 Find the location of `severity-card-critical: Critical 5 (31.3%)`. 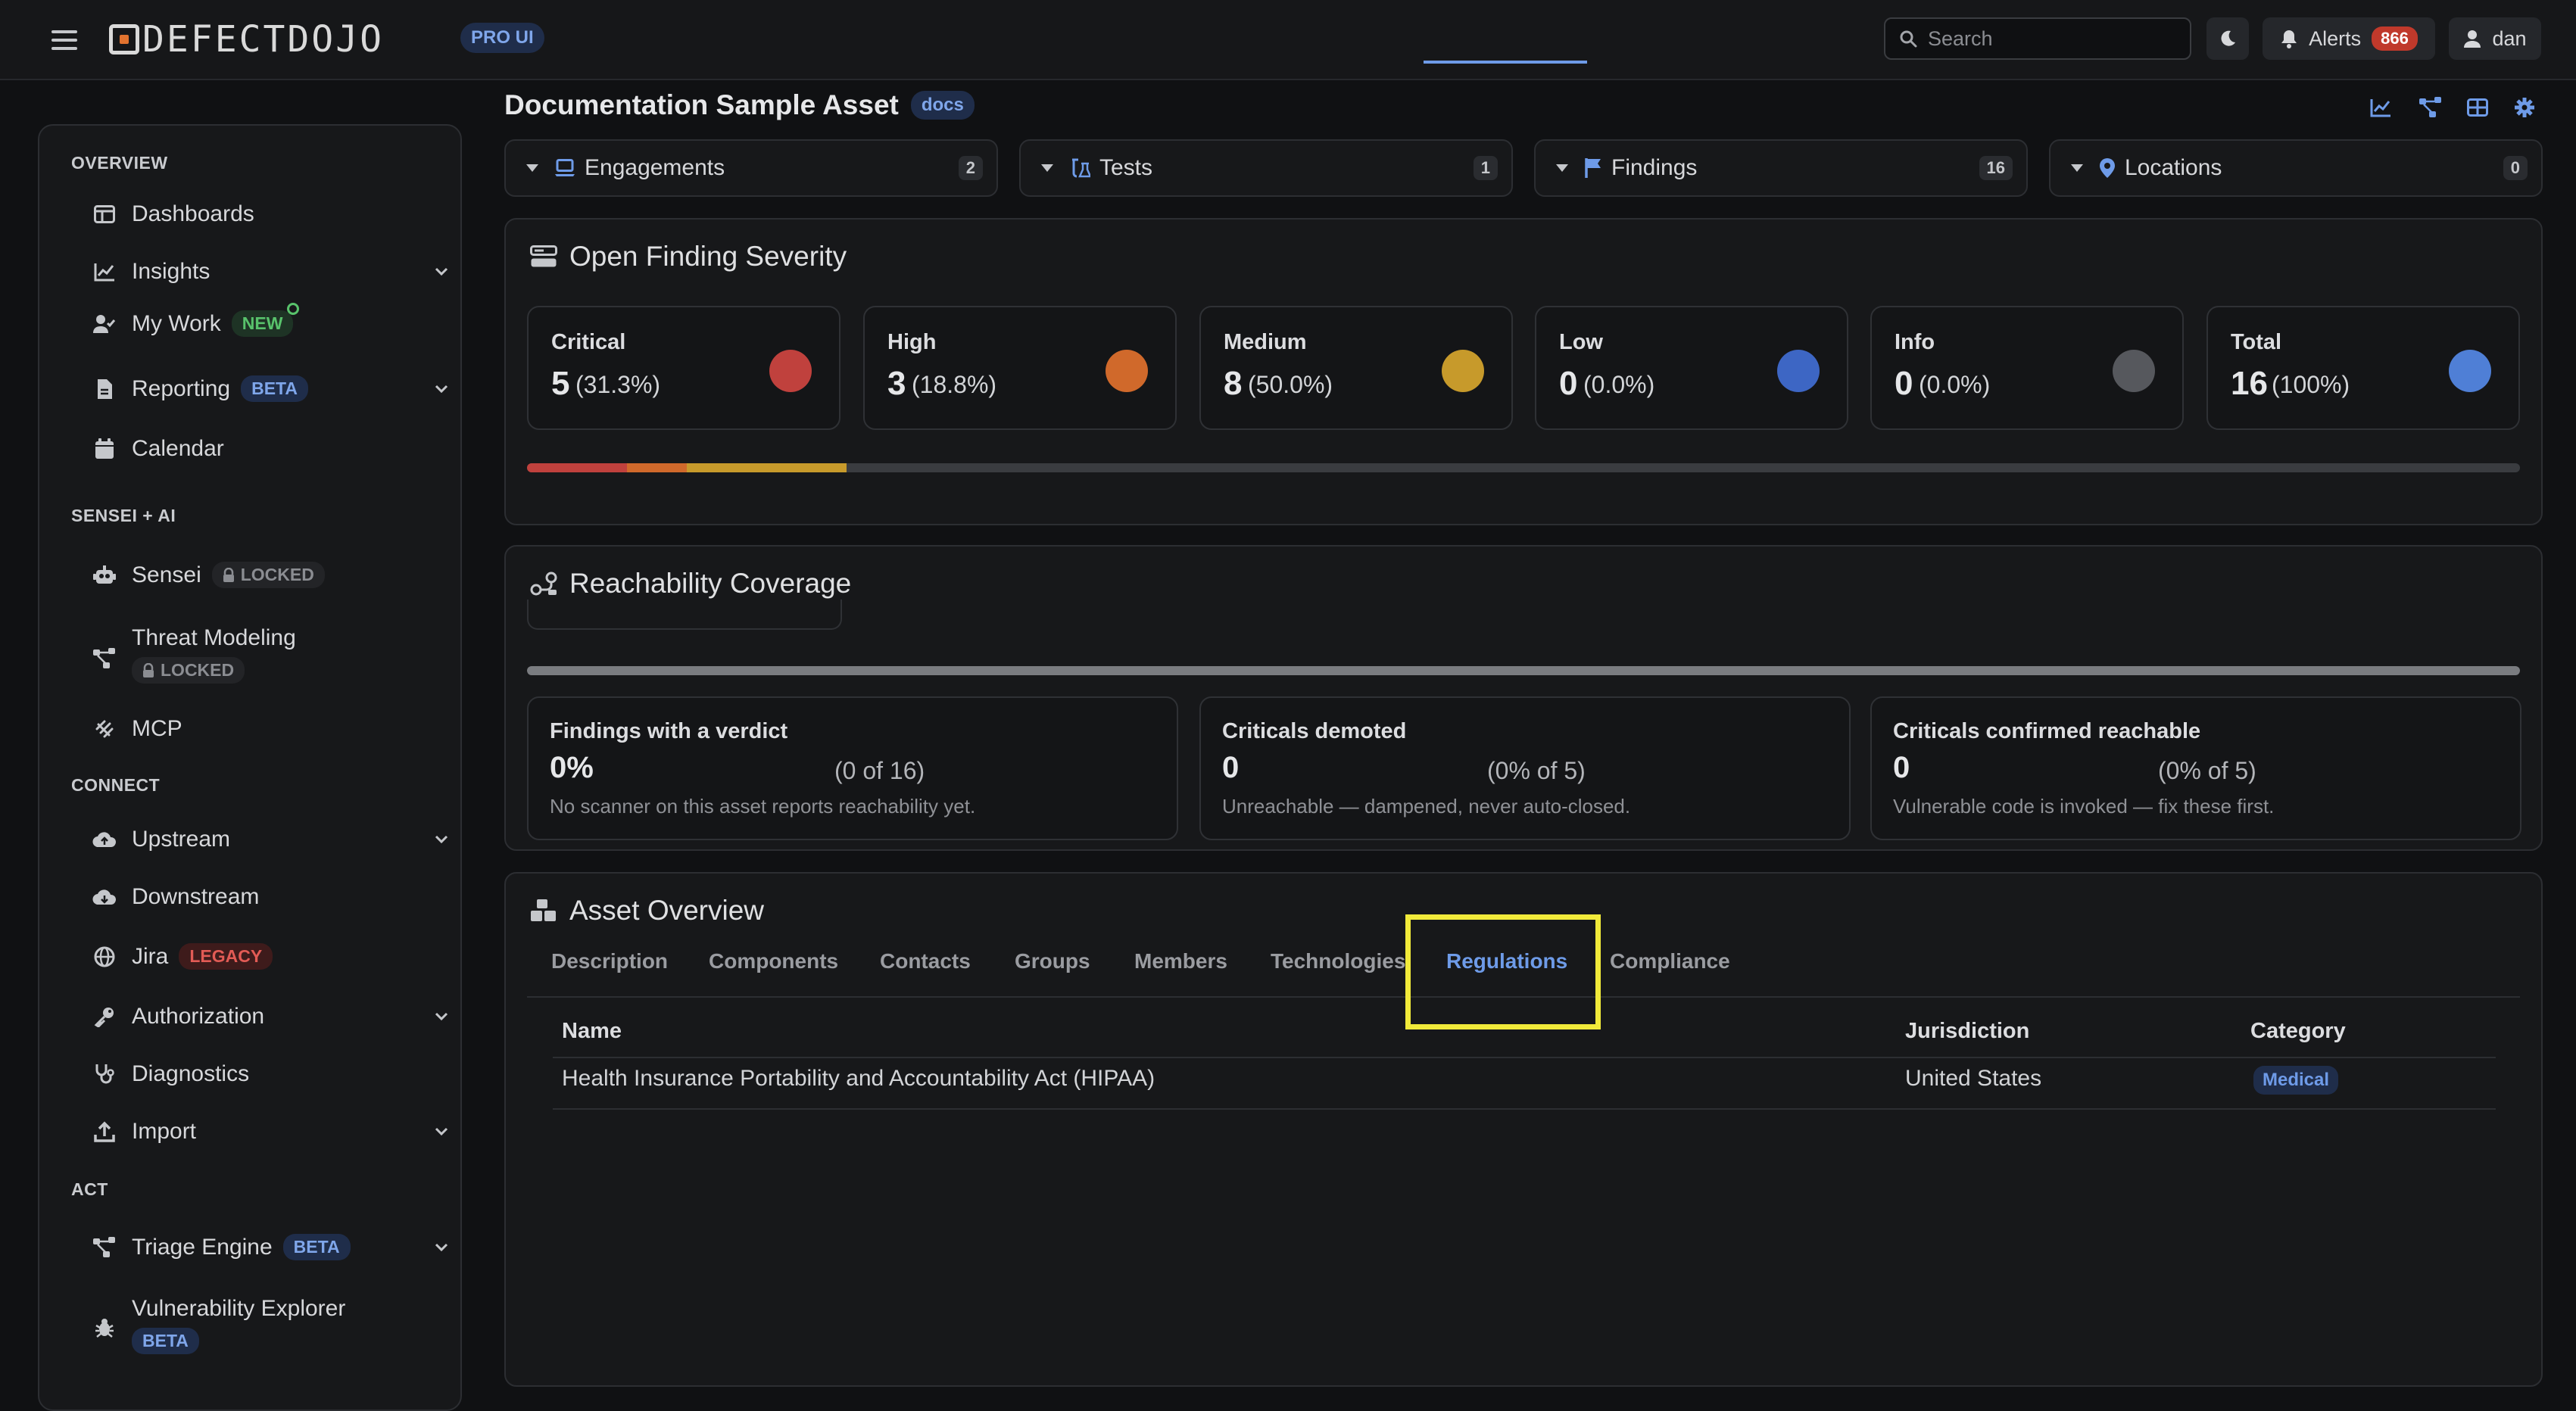

severity-card-critical: Critical 5 (31.3%) is located at coordinates (683, 368).